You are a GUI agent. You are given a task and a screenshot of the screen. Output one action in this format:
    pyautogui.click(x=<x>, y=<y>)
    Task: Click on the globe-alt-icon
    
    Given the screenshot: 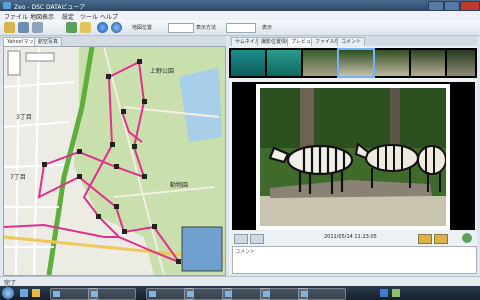 What is the action you would take?
    pyautogui.click(x=116, y=27)
    